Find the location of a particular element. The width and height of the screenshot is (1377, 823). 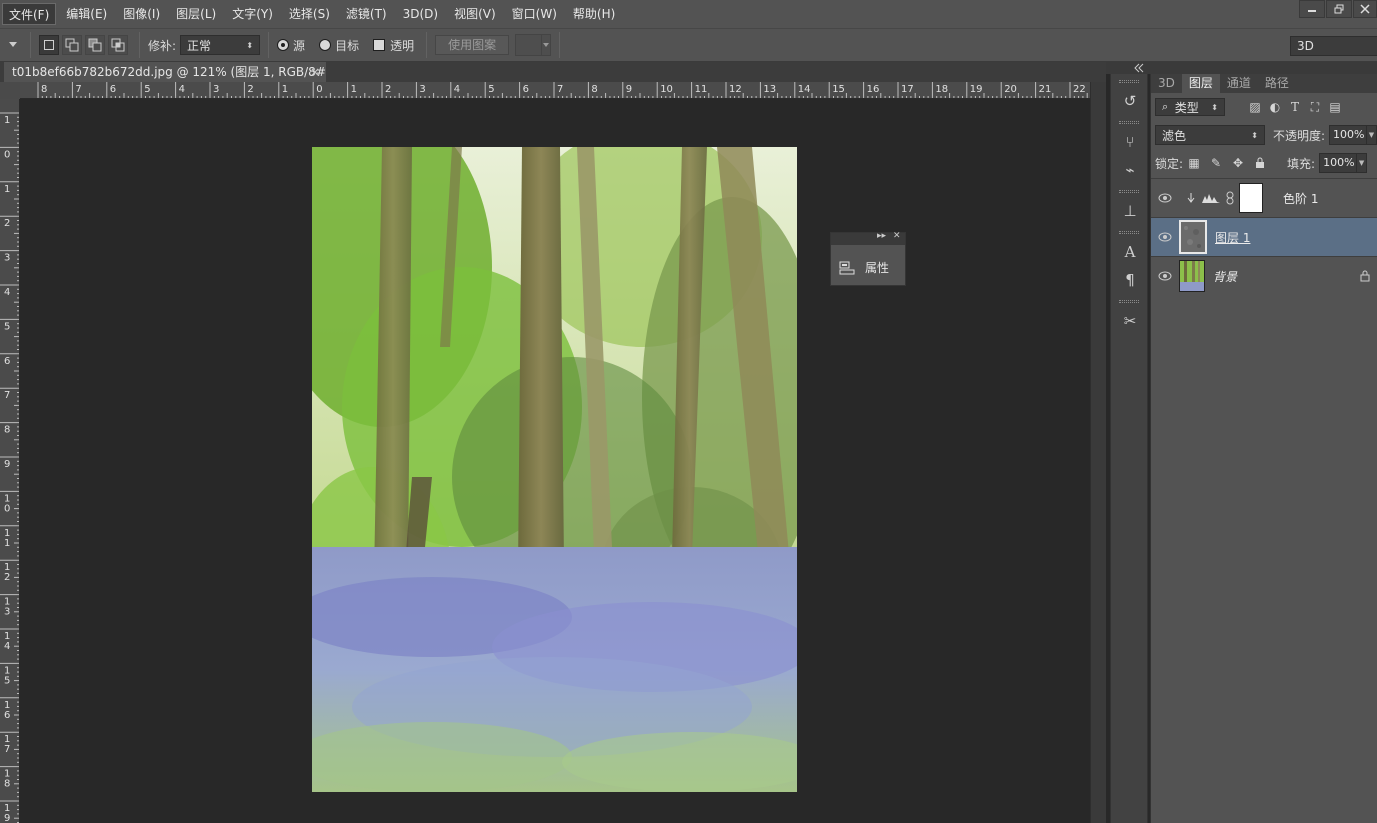

blend-opacity-row: 滤色 ⬍ 不透明度: 100% ▼ is located at coordinates (1264, 135).